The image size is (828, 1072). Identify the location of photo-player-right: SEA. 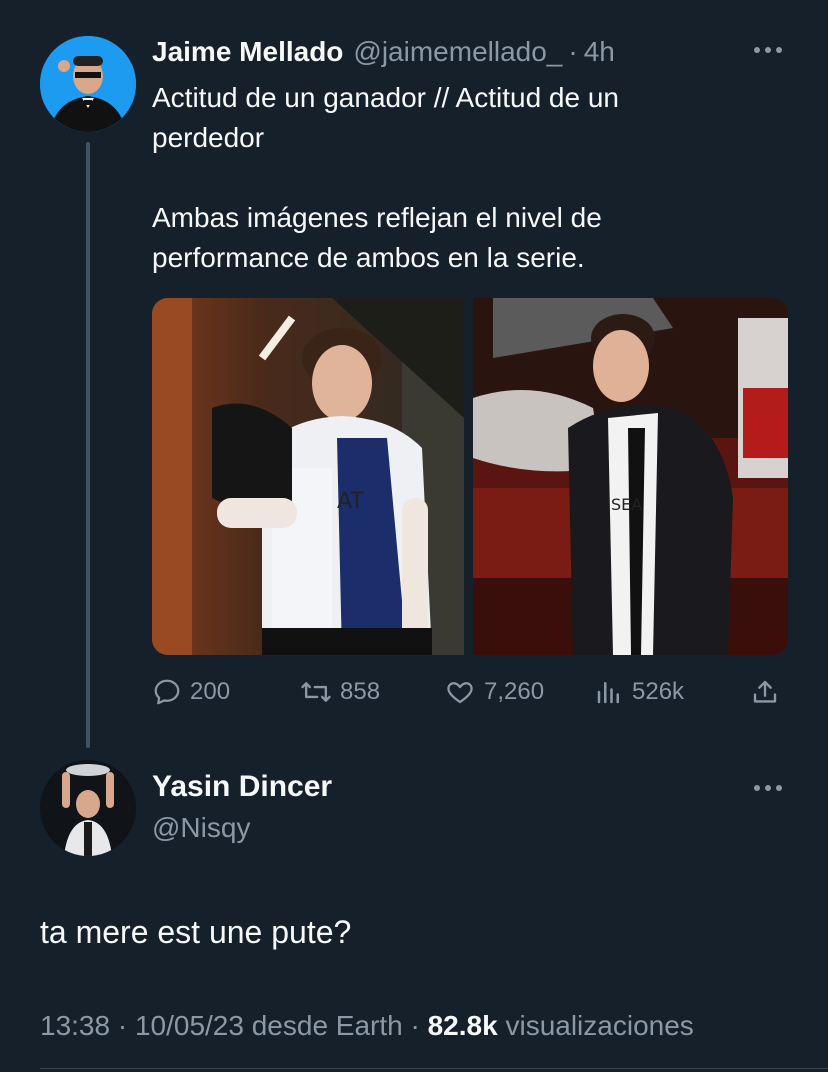
(630, 476).